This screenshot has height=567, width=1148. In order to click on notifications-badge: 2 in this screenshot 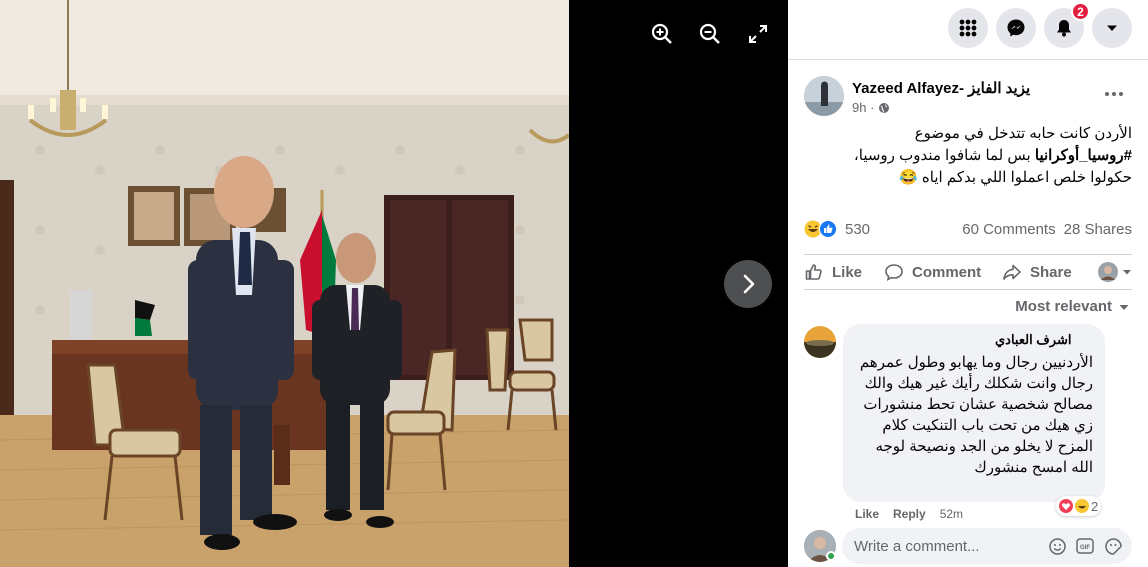, I will do `click(1080, 11)`.